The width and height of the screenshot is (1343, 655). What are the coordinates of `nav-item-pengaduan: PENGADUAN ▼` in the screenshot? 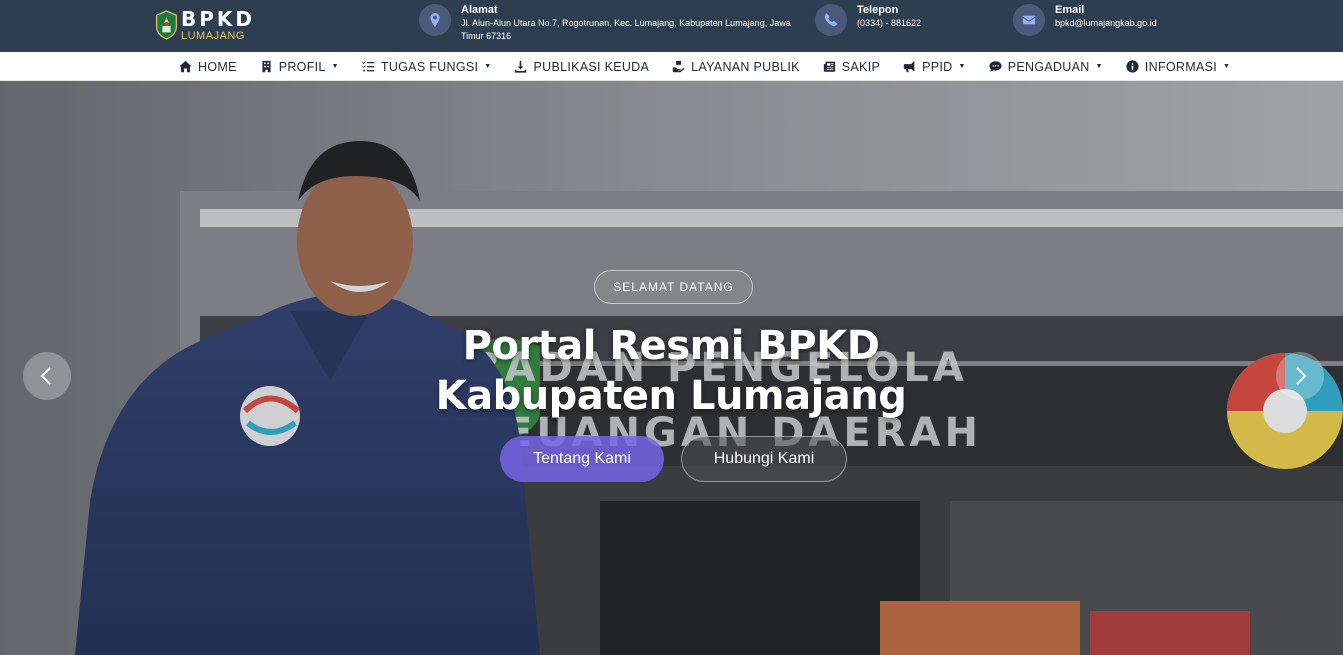 It's located at (1046, 66).